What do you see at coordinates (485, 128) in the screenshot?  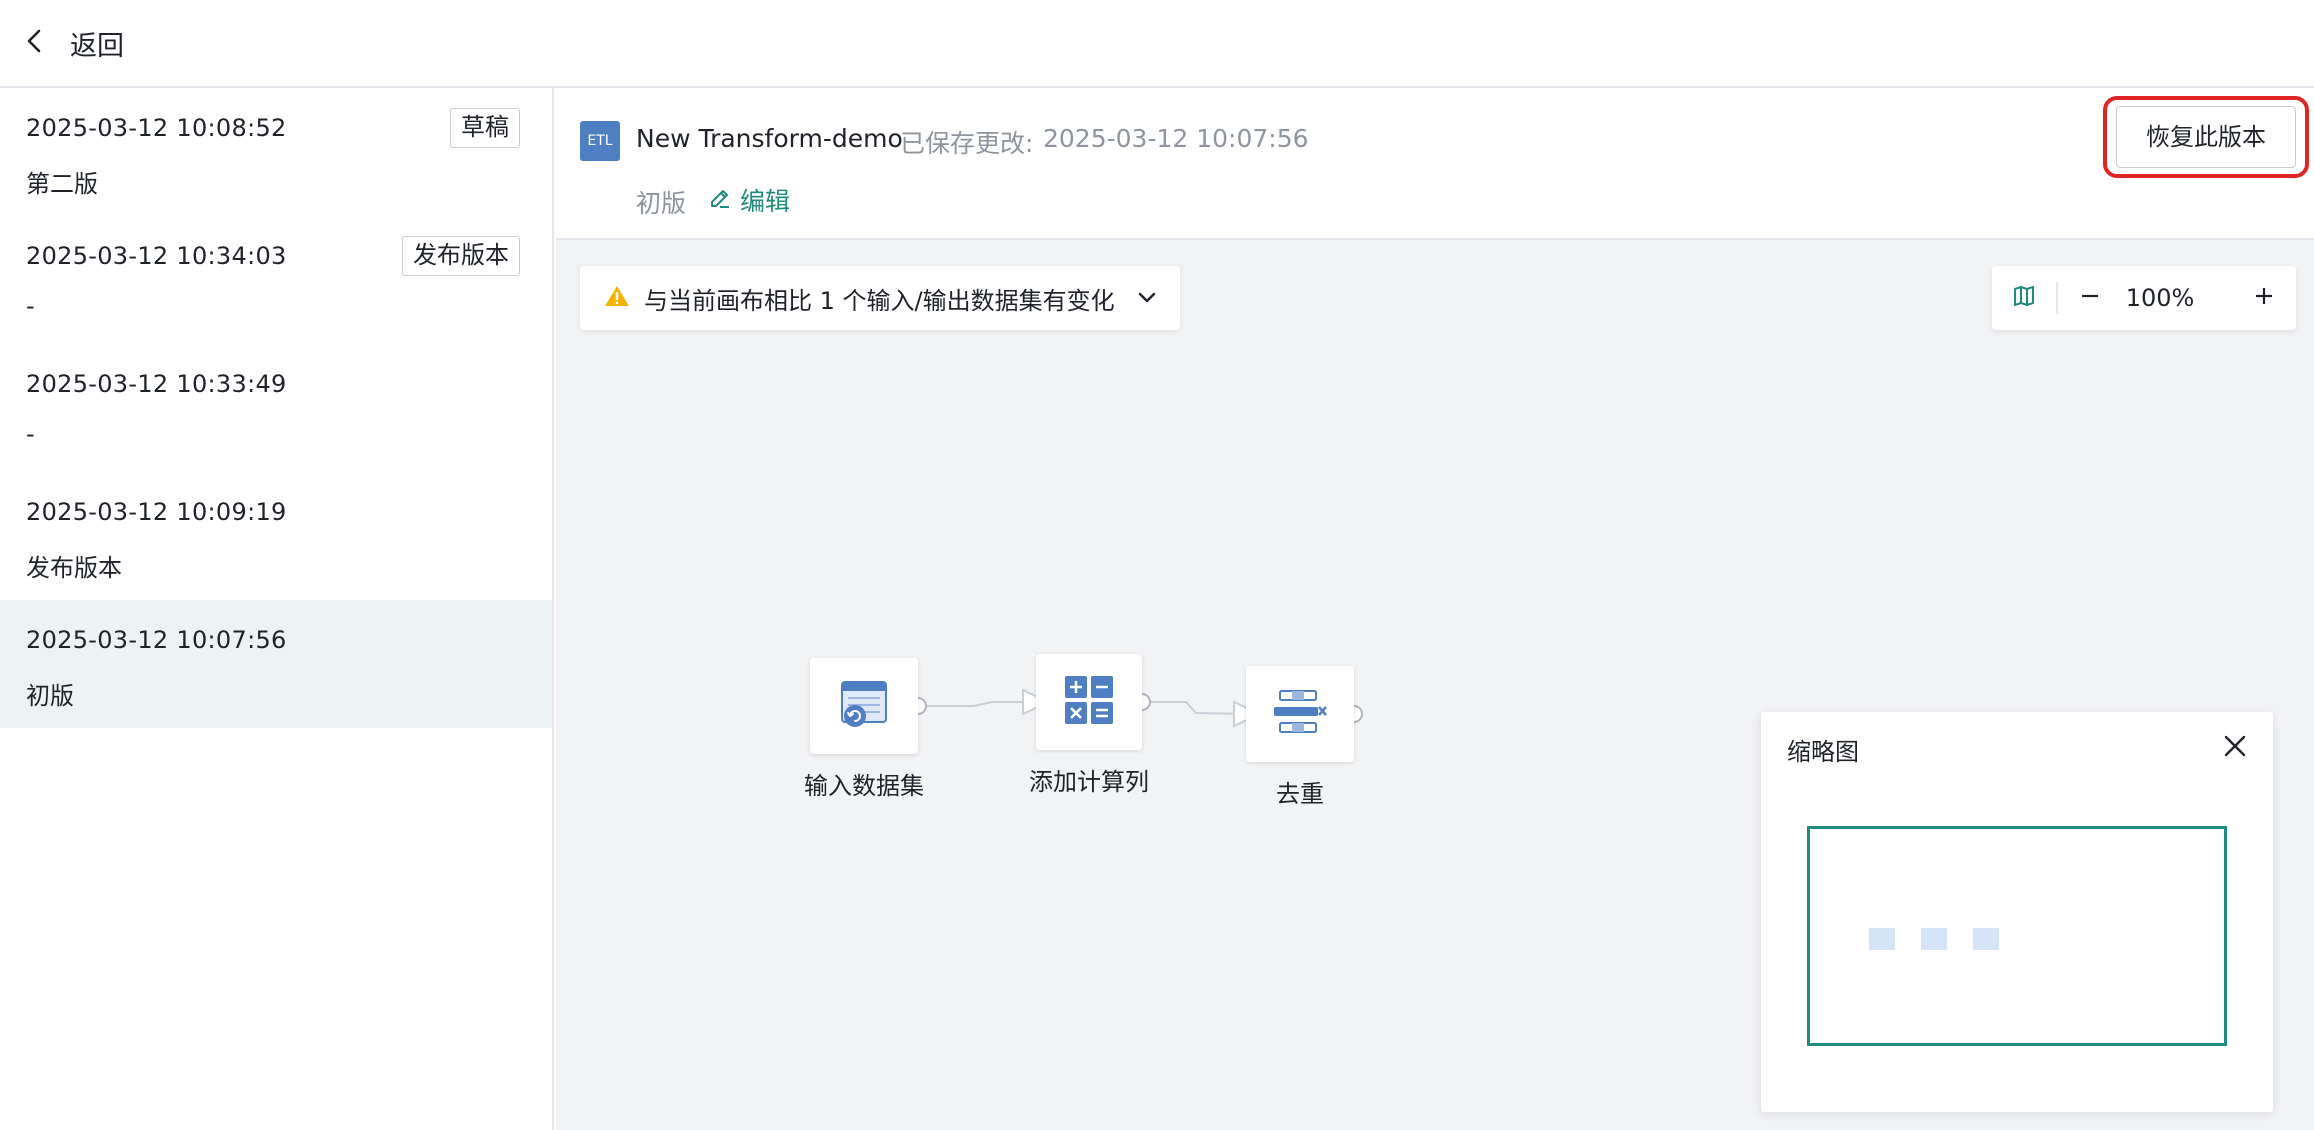 I see `version-tag-draft: 草稿` at bounding box center [485, 128].